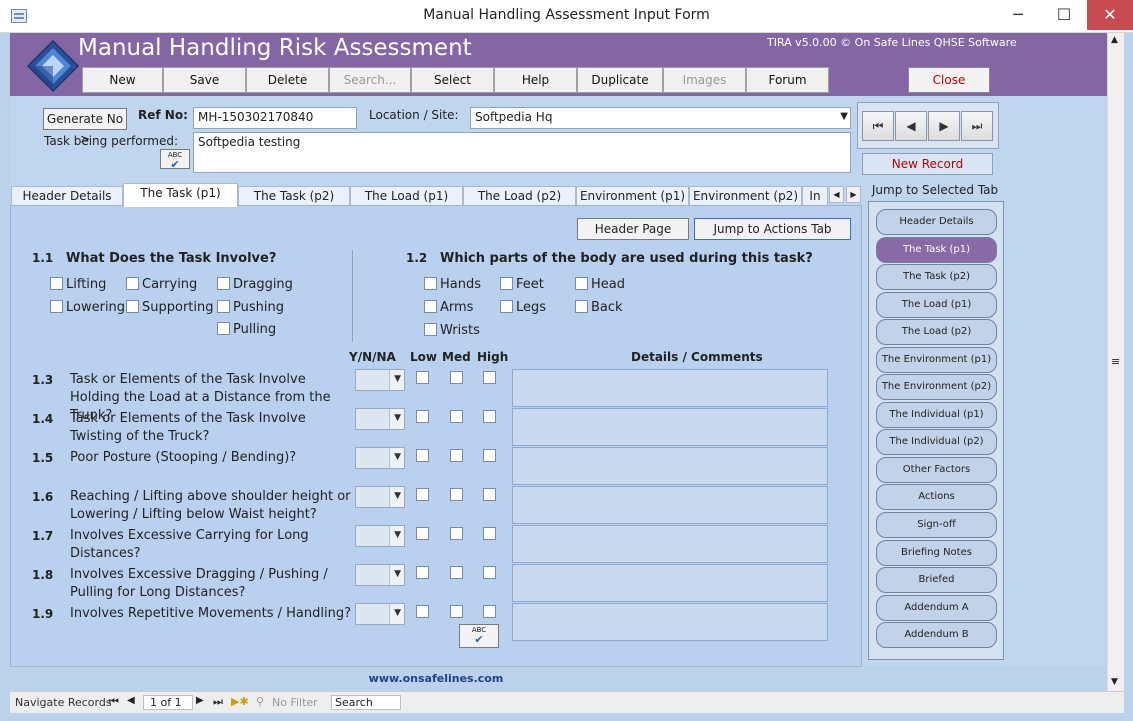 The height and width of the screenshot is (721, 1133). What do you see at coordinates (936, 305) in the screenshot?
I see `jump-tab-the-load-p1: The Load (p1)` at bounding box center [936, 305].